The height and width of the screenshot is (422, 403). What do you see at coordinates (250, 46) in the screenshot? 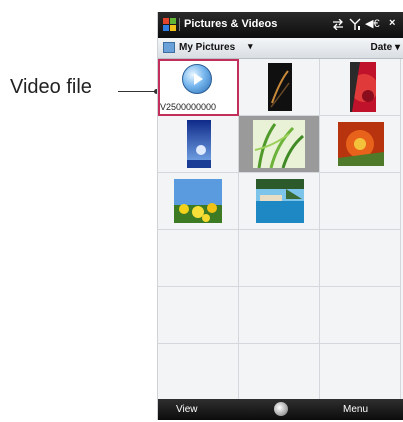
I see `chevron-down-icon: ▾` at bounding box center [250, 46].